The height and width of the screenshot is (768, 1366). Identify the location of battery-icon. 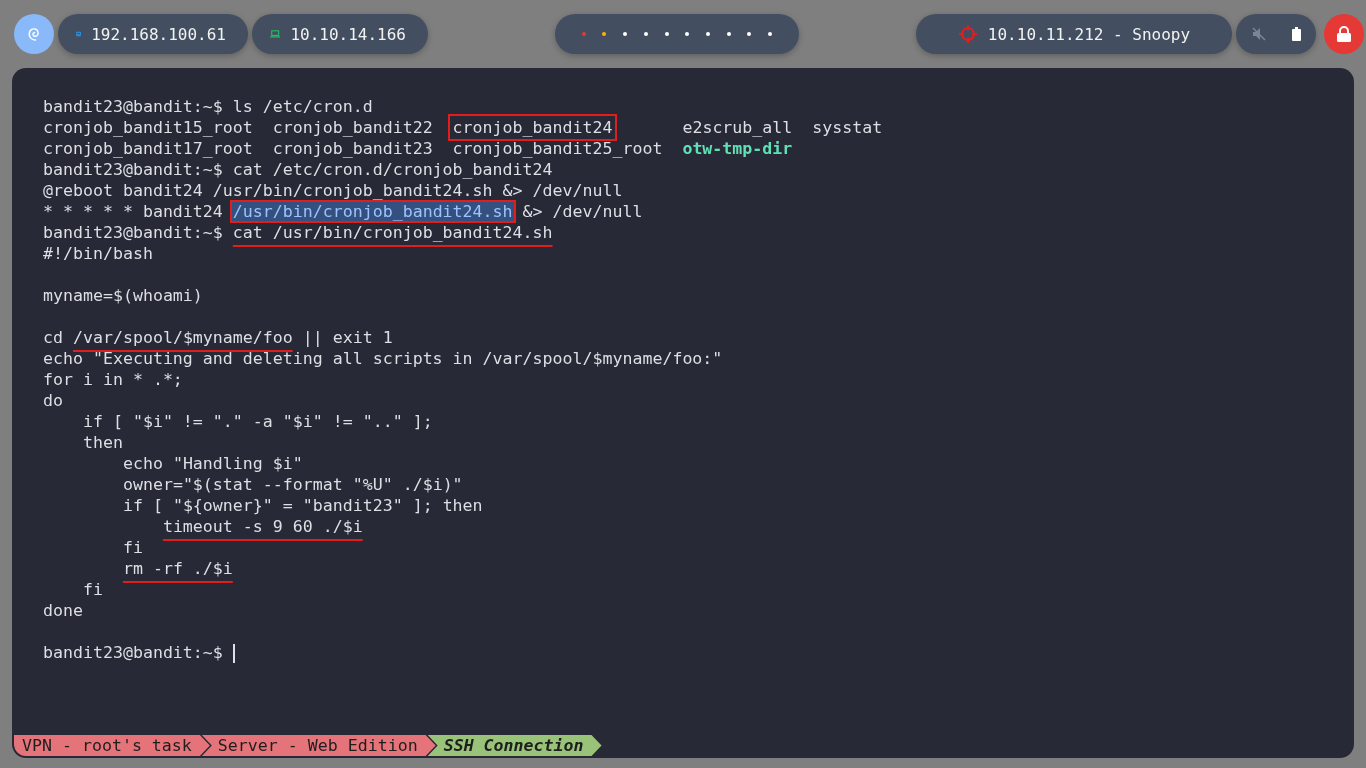
(1296, 34).